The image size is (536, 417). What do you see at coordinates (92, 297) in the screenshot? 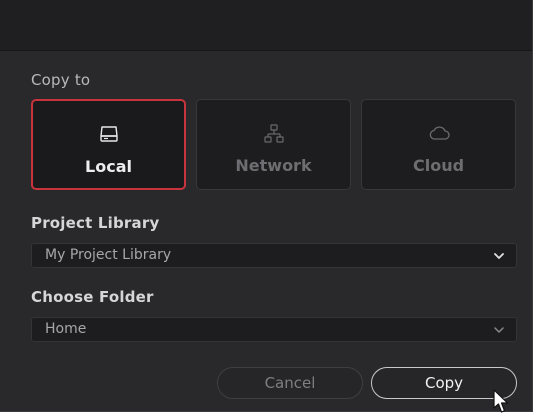
I see `choose-folder-label: Choose Folder` at bounding box center [92, 297].